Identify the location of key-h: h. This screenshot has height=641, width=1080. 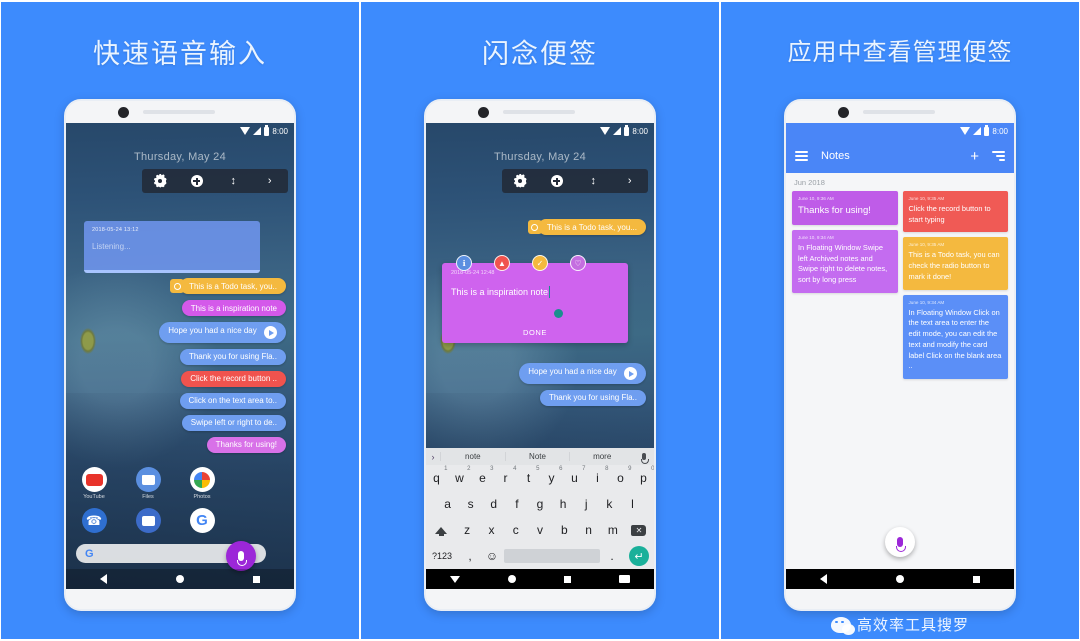
(563, 504).